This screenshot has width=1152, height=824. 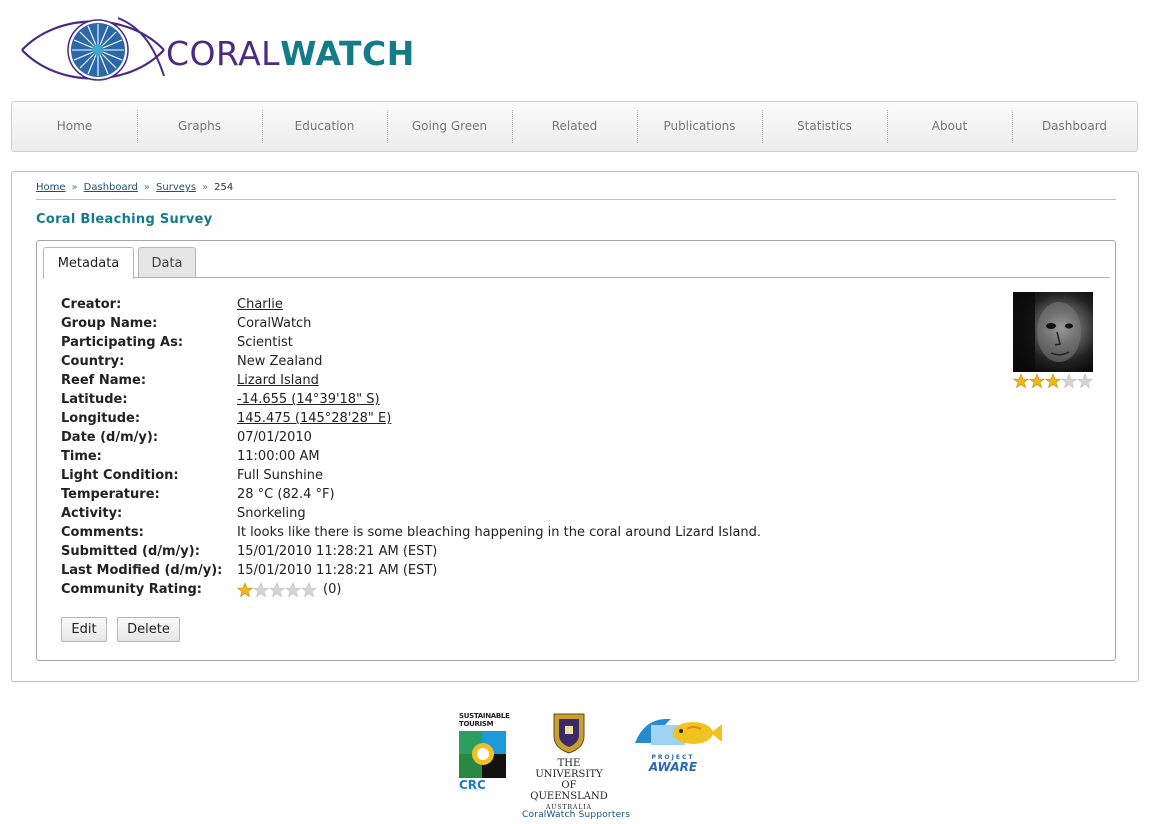 What do you see at coordinates (176, 187) in the screenshot?
I see `breadcrumb-surveys: Surveys` at bounding box center [176, 187].